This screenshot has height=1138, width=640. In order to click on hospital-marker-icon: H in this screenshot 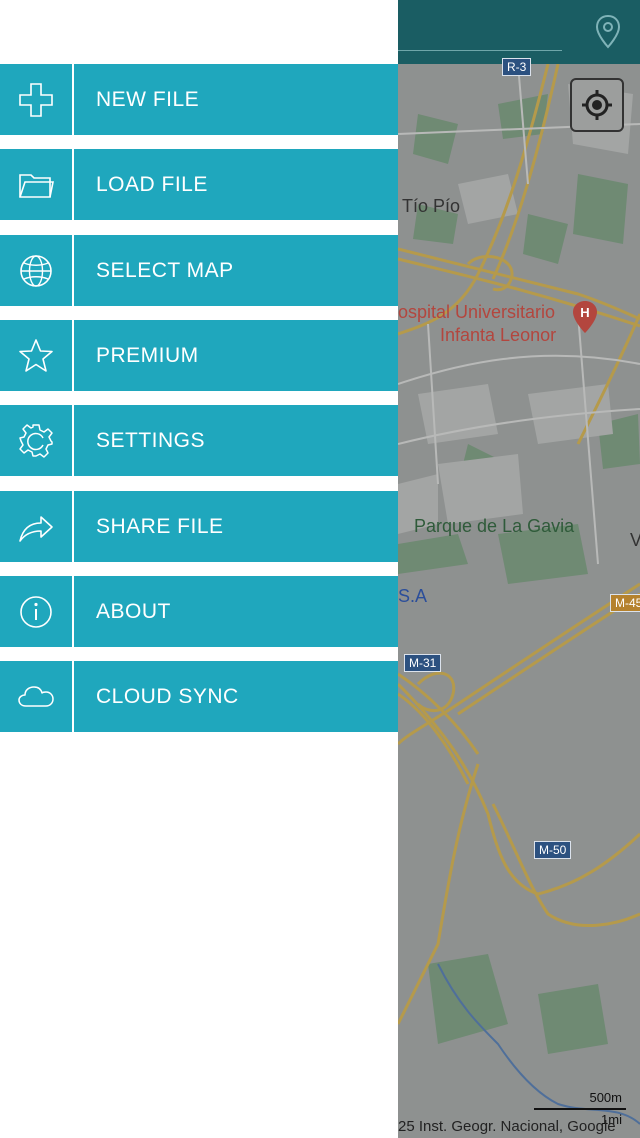, I will do `click(585, 317)`.